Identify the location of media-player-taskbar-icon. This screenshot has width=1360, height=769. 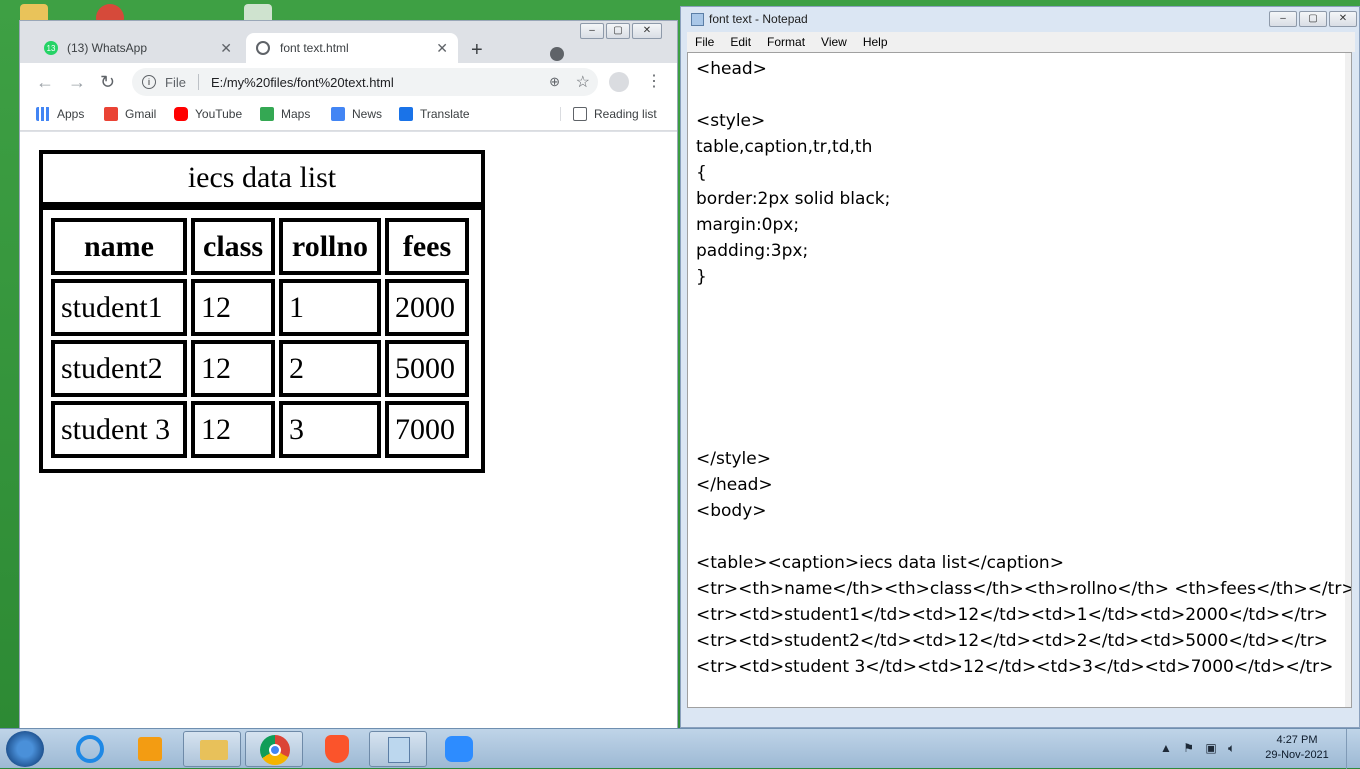
(149, 749).